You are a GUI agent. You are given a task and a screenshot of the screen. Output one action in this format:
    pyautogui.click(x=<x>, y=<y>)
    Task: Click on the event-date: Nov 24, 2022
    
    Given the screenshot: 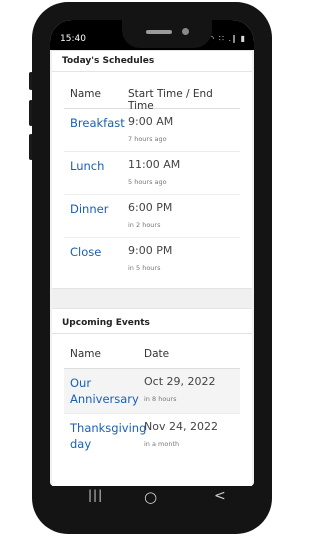 What is the action you would take?
    pyautogui.click(x=181, y=426)
    